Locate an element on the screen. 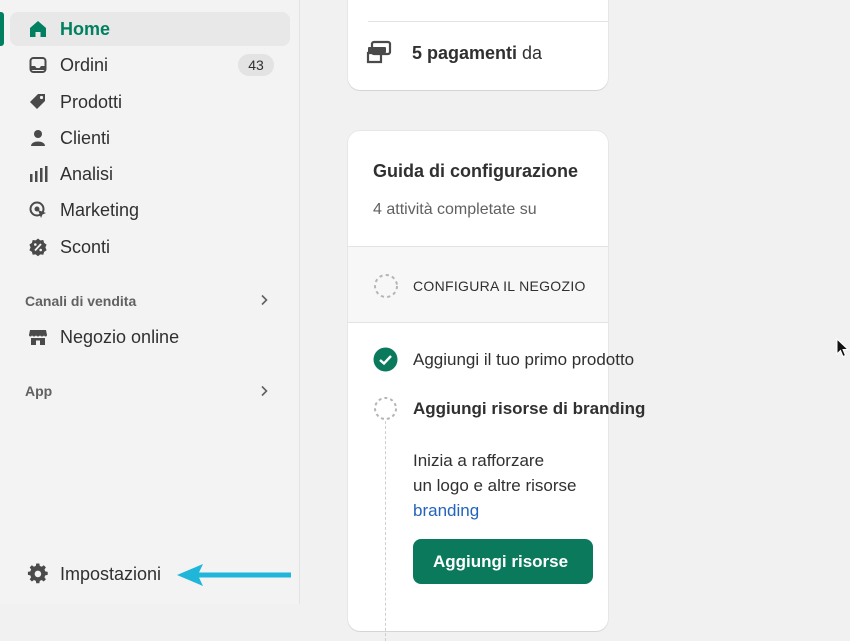  sidebar-item-online-store: Negozio online is located at coordinates (150, 337).